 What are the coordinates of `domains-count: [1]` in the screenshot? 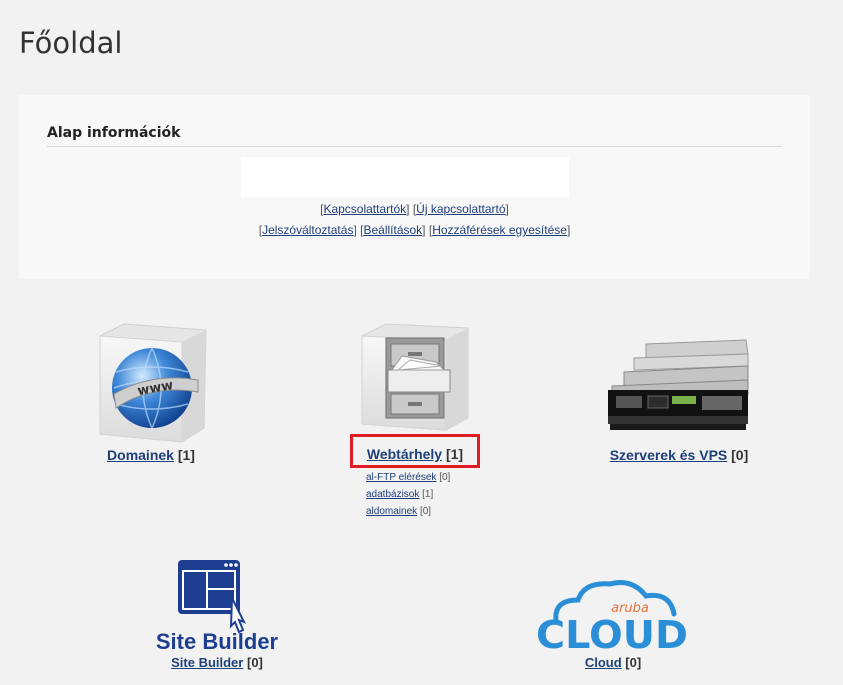 It's located at (186, 455).